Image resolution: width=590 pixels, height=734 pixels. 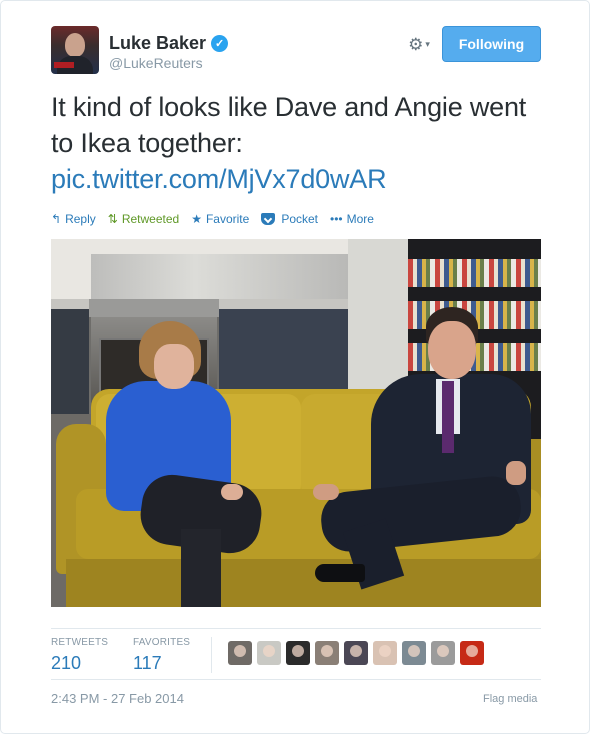 What do you see at coordinates (491, 44) in the screenshot?
I see `following-button: Following` at bounding box center [491, 44].